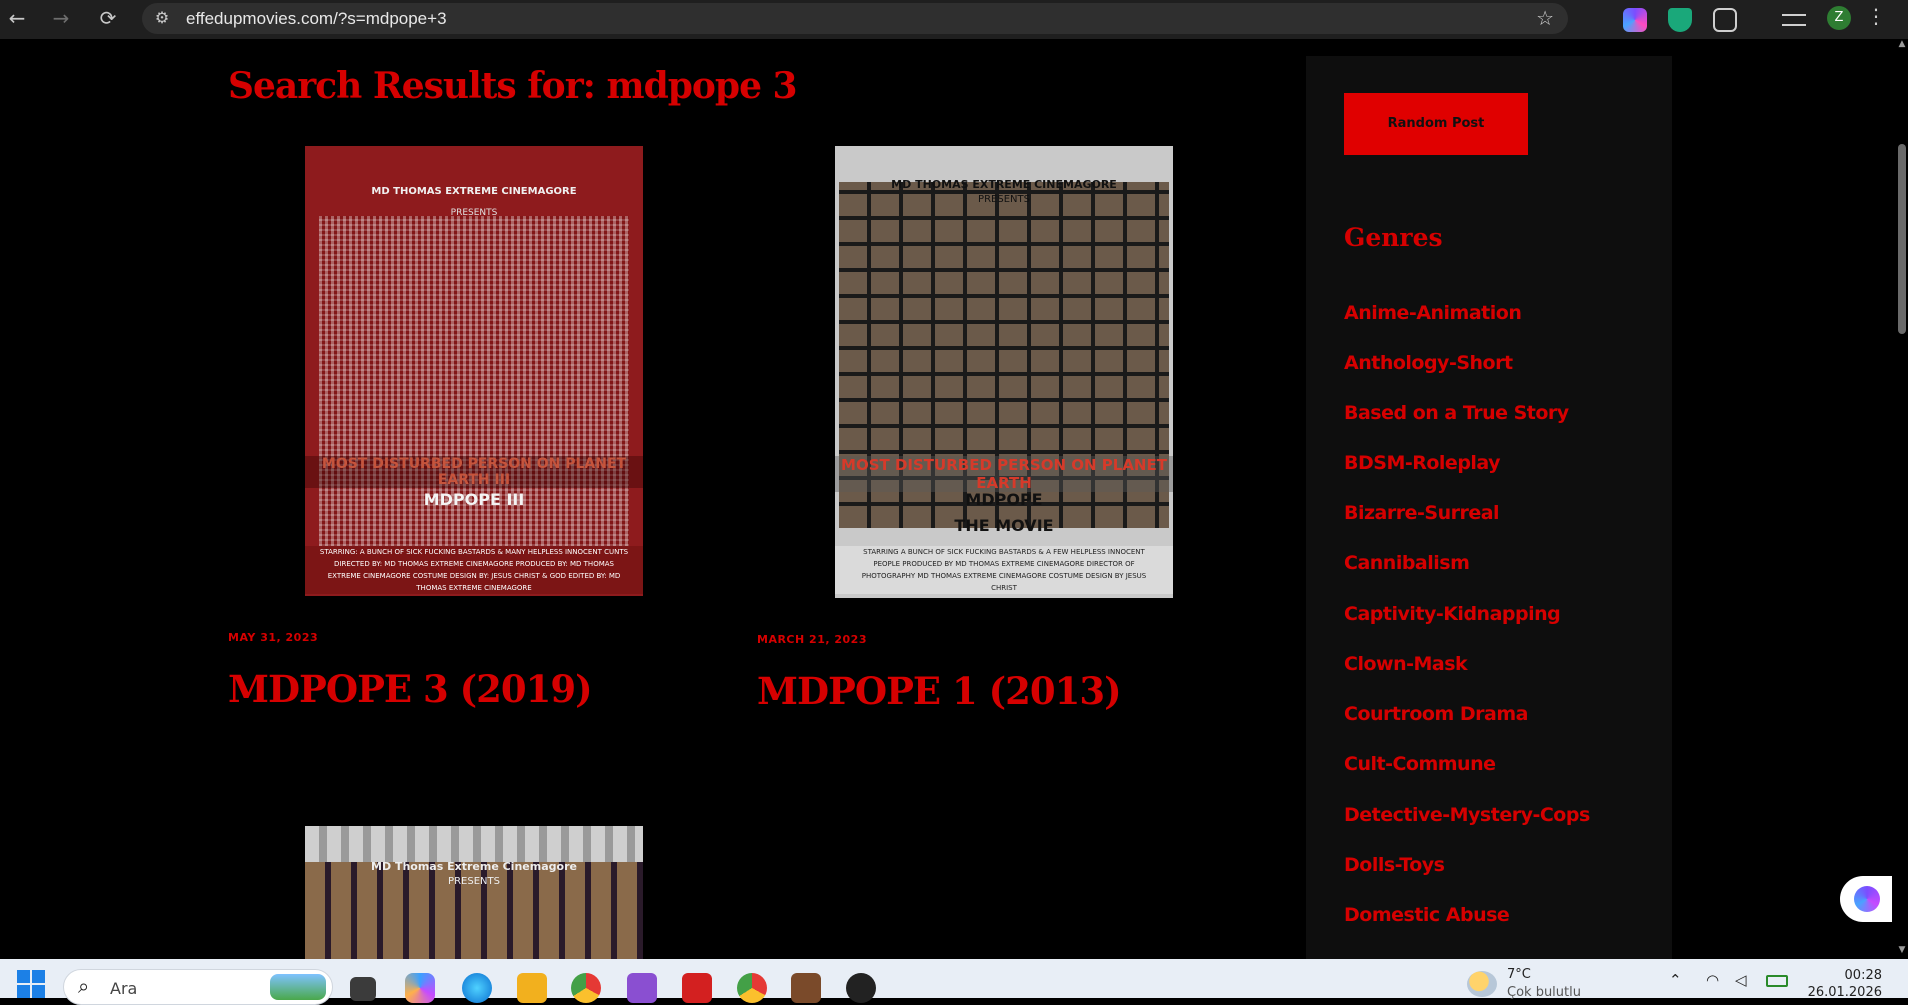 This screenshot has height=1005, width=1908. Describe the element at coordinates (1777, 981) in the screenshot. I see `battery-icon` at that location.